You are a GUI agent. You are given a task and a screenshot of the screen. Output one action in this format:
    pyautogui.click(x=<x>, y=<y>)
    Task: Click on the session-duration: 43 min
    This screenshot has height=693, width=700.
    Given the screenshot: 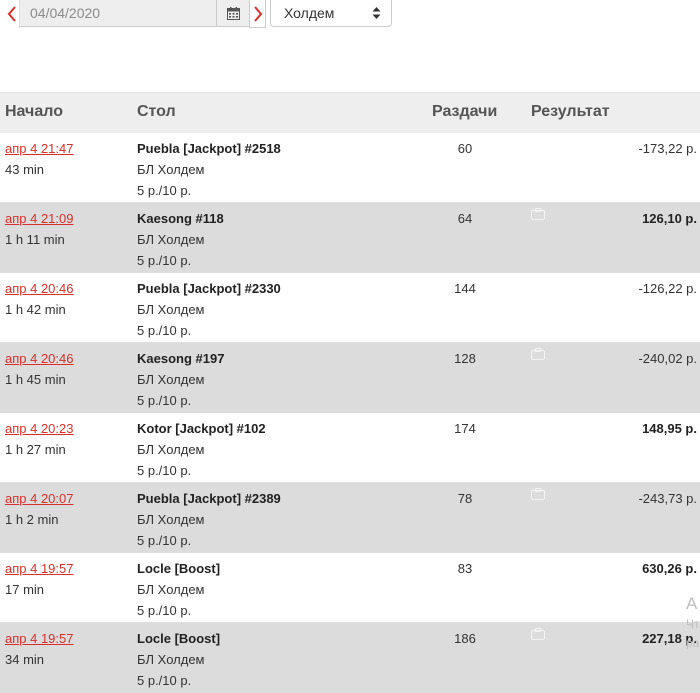 What is the action you would take?
    pyautogui.click(x=25, y=169)
    